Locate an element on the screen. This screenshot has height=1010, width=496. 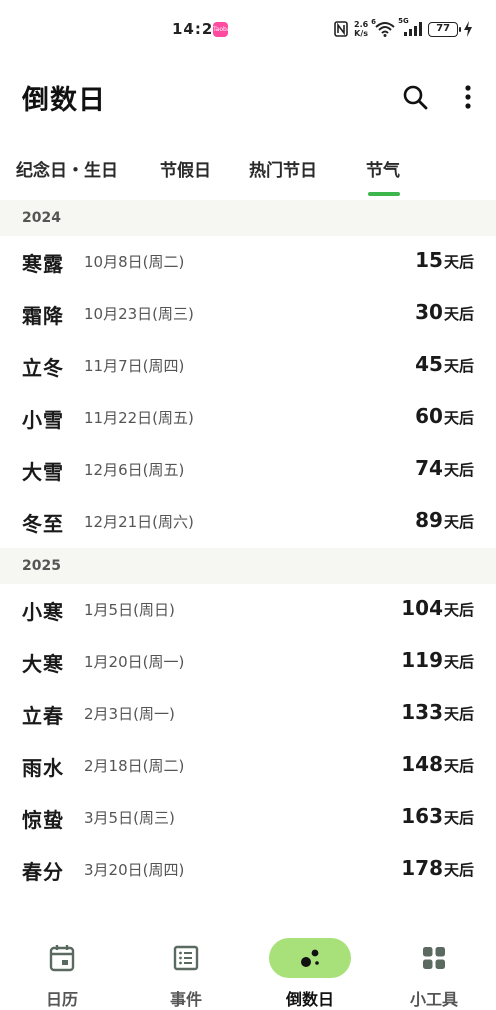
solar-term-name: 立冬 is located at coordinates (43, 368).